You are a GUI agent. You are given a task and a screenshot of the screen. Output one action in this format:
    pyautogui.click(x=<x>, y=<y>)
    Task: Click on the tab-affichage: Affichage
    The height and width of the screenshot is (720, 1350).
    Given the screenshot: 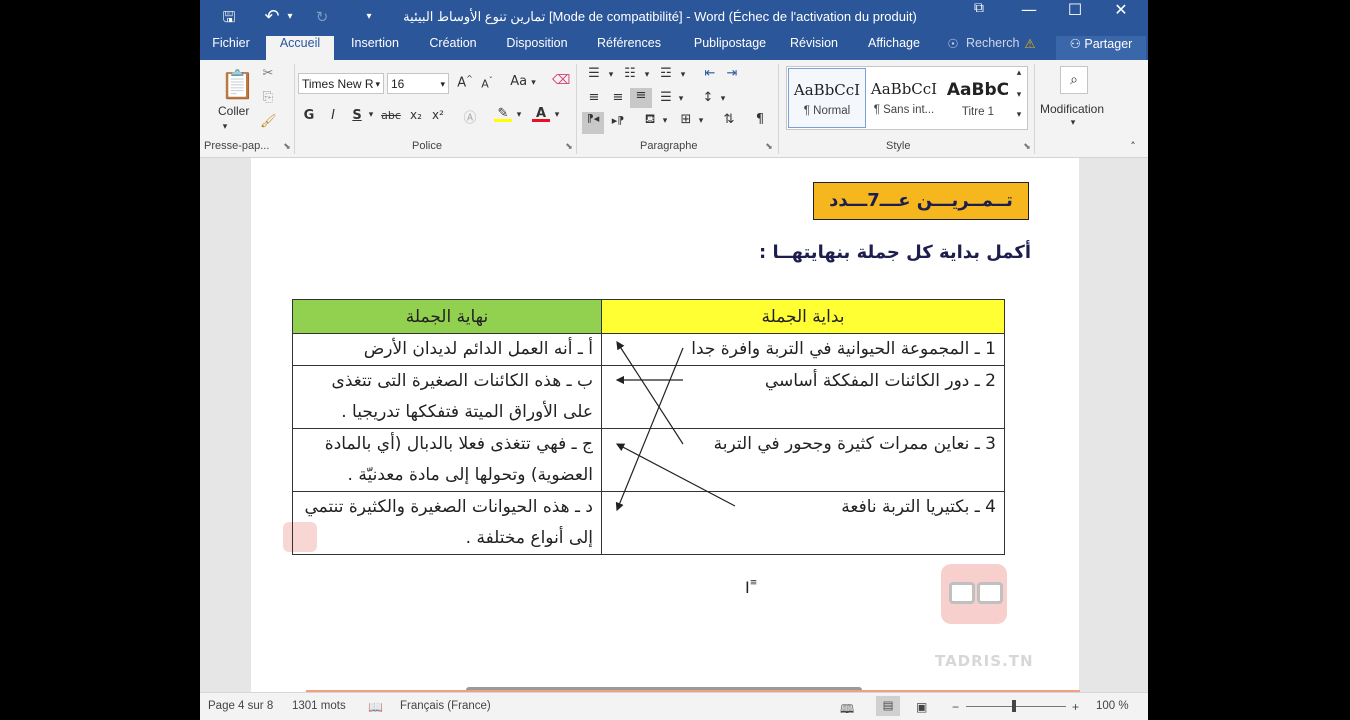 What is the action you would take?
    pyautogui.click(x=894, y=48)
    